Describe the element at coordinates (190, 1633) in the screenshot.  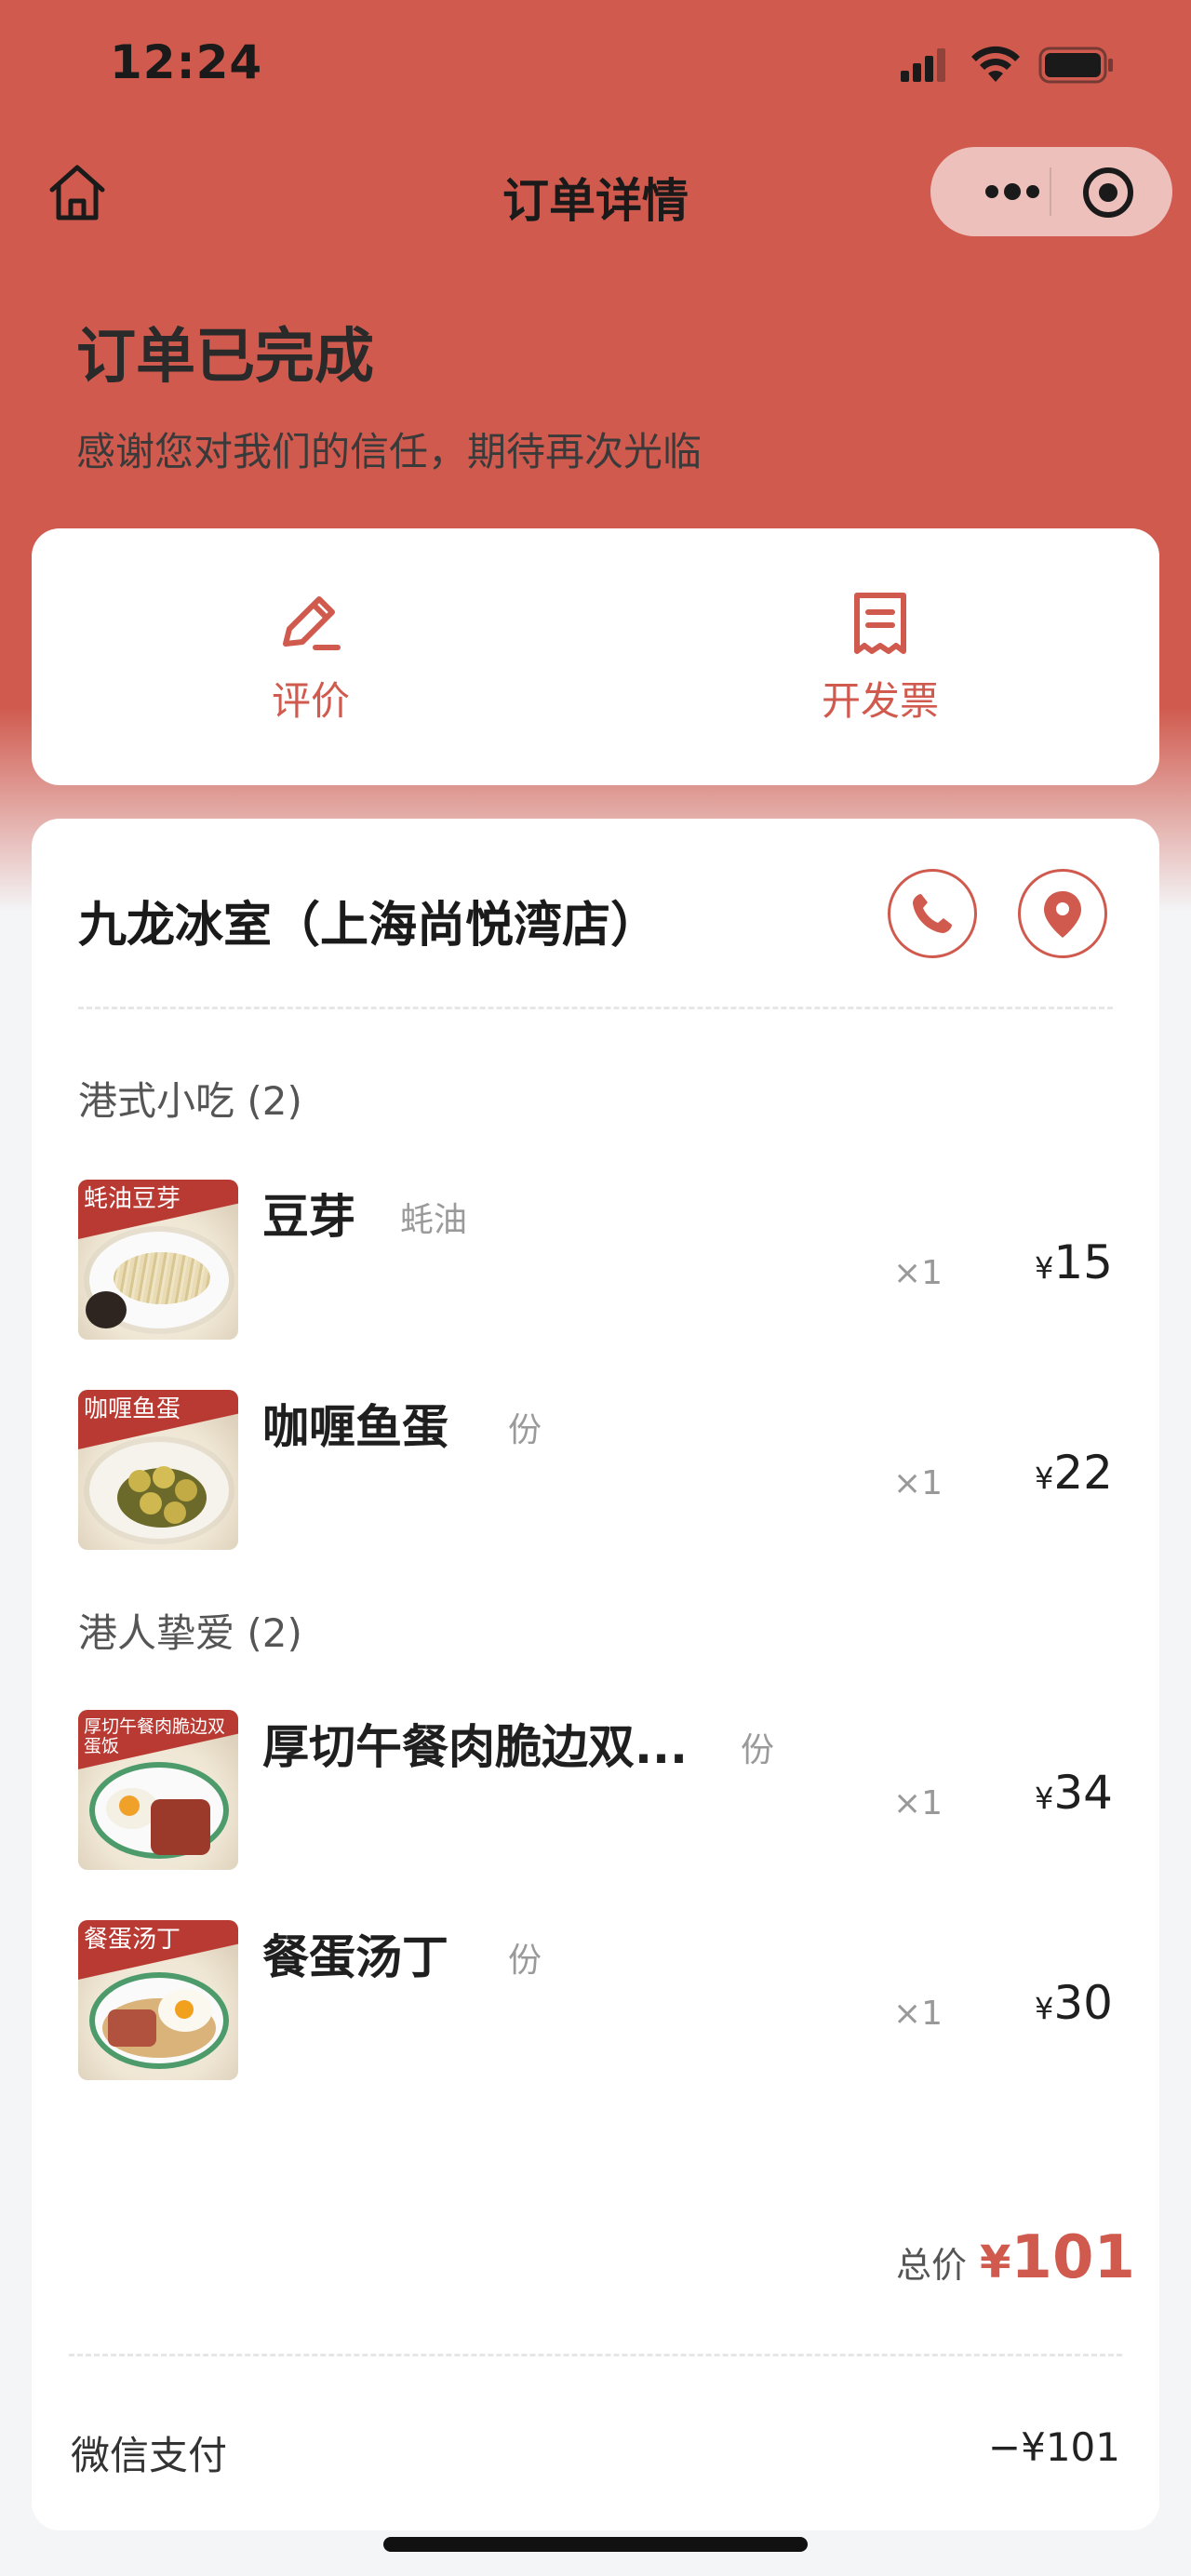
I see `section-title: 港人挚爱 (2)` at that location.